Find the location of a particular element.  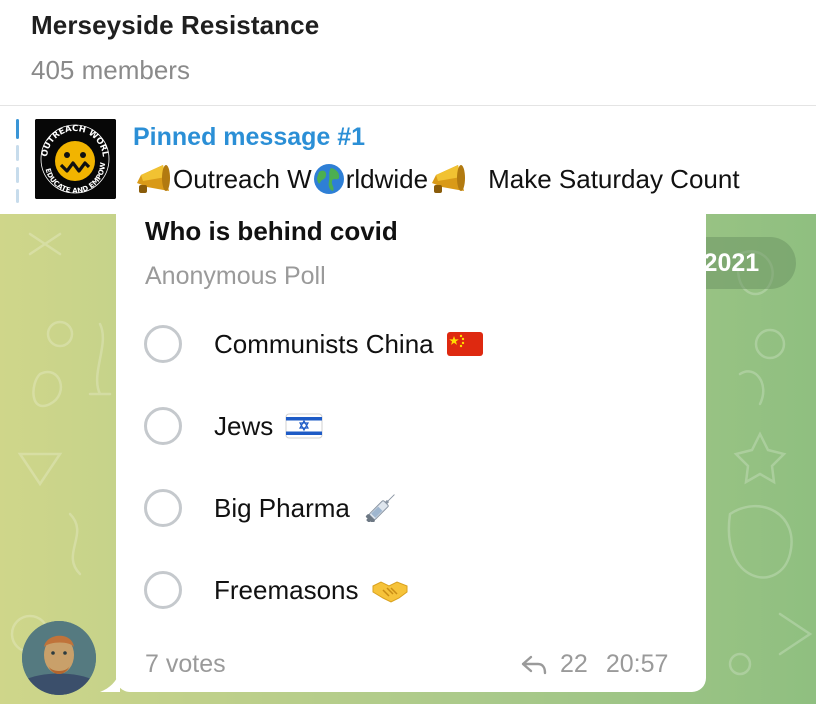

poll-option-4: Freemasons is located at coordinates (414, 590).